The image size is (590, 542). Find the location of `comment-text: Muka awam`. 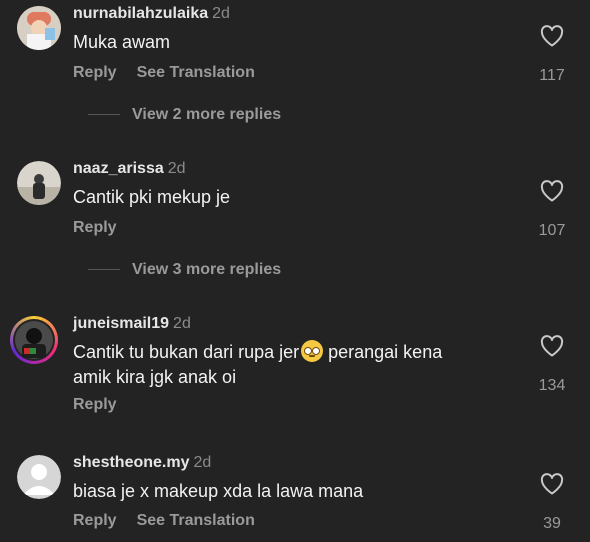

comment-text: Muka awam is located at coordinates (122, 42).